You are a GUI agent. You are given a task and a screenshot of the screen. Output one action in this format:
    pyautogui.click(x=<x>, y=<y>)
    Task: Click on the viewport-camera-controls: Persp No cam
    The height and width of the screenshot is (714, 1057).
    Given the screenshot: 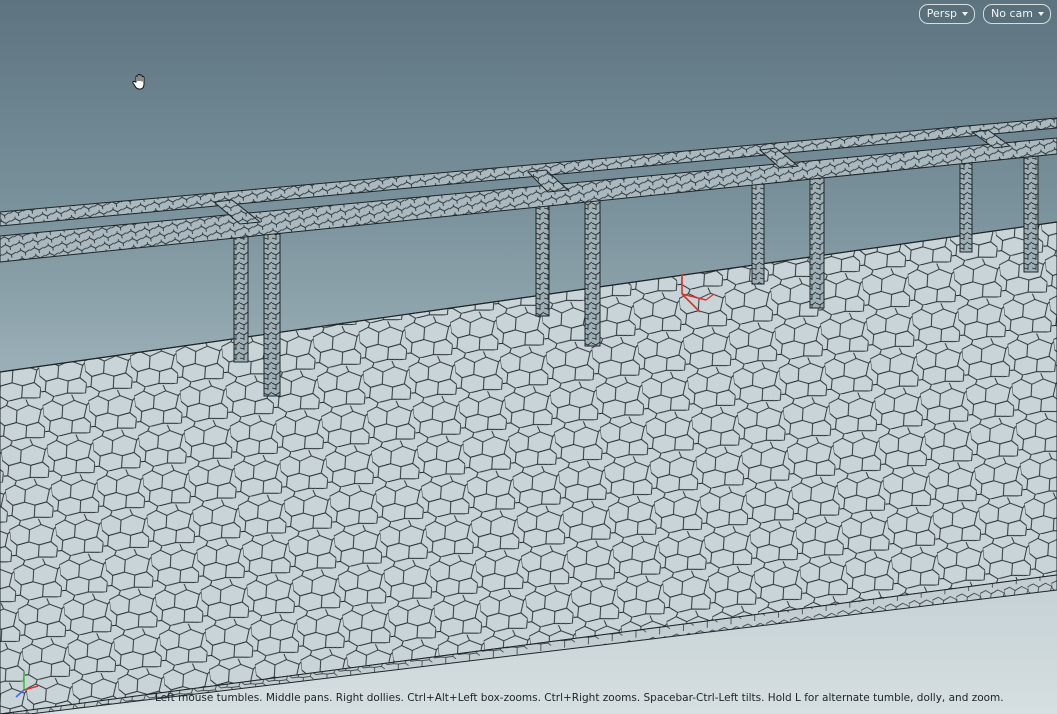 What is the action you would take?
    pyautogui.click(x=984, y=14)
    